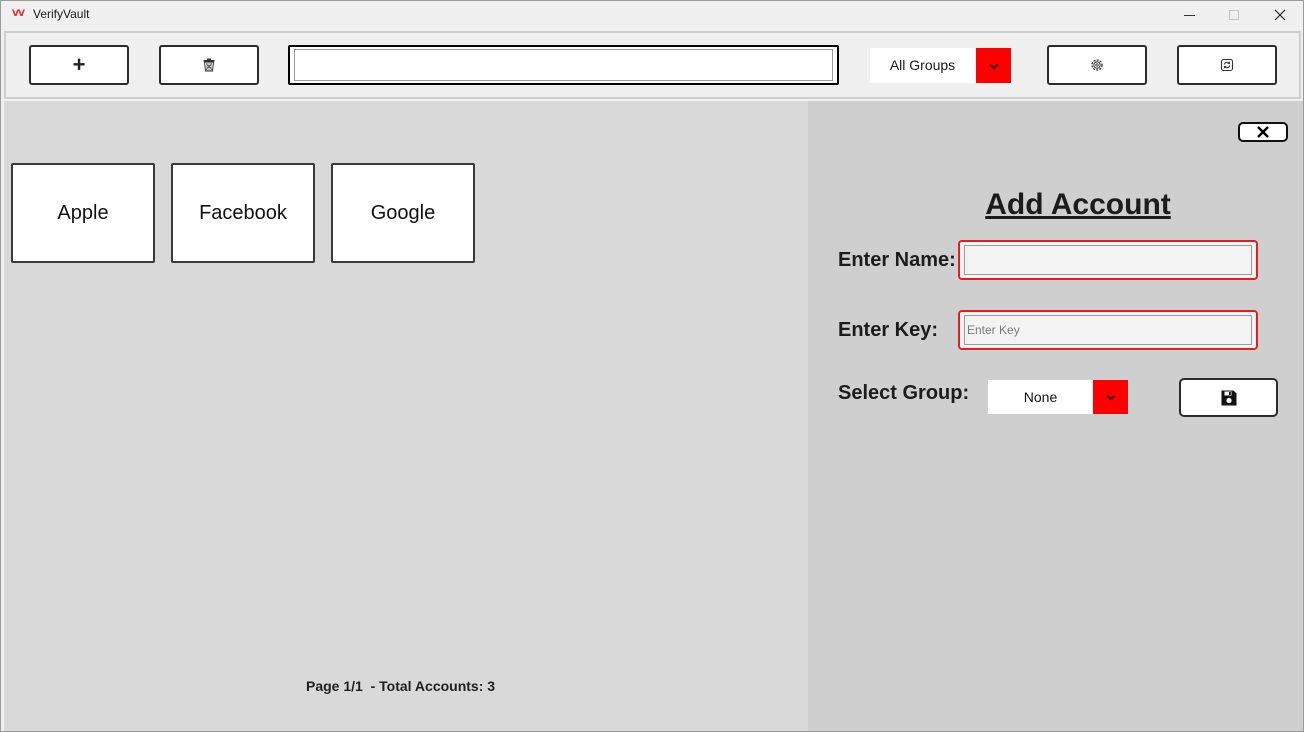 The image size is (1304, 732). I want to click on key-input, so click(1108, 330).